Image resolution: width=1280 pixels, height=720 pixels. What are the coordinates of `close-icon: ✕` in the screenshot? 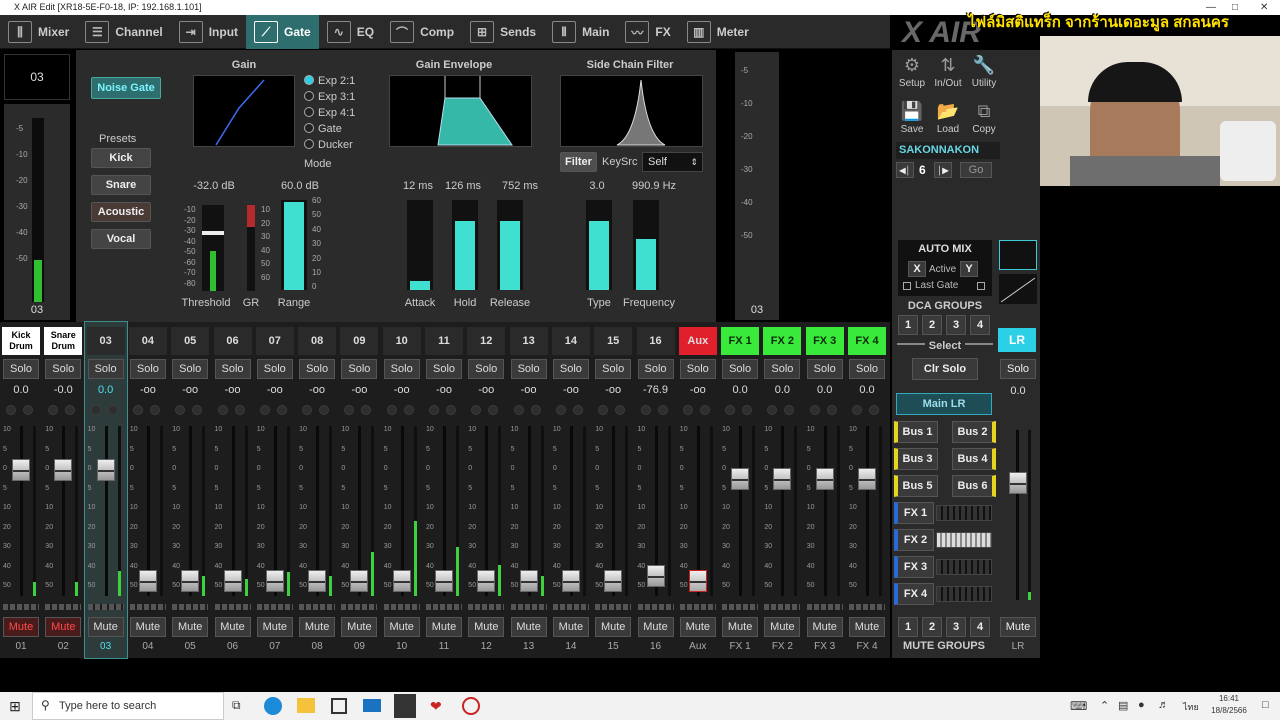 It's located at (1264, 7).